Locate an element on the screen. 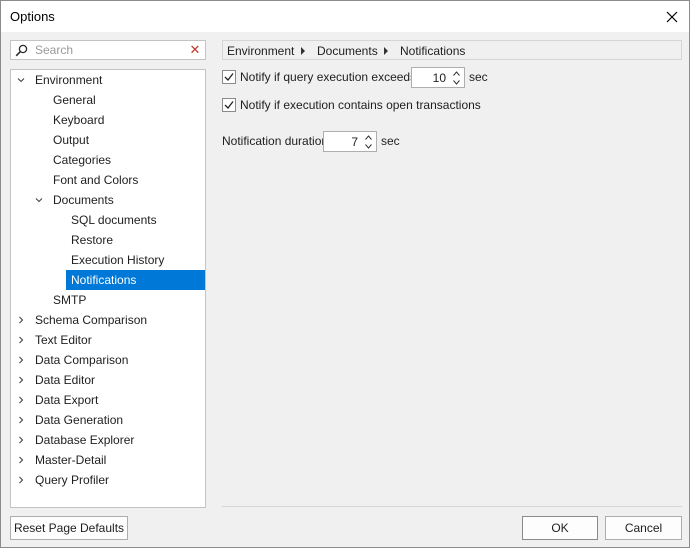  tree-item-restore: Restore is located at coordinates (110, 240).